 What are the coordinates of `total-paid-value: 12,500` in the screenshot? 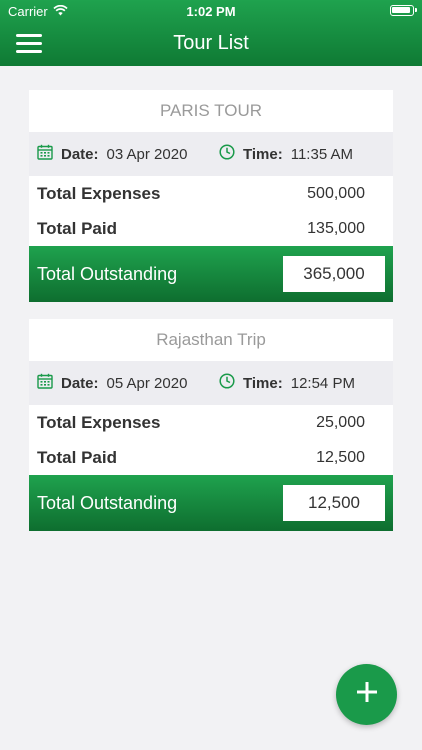 It's located at (340, 457).